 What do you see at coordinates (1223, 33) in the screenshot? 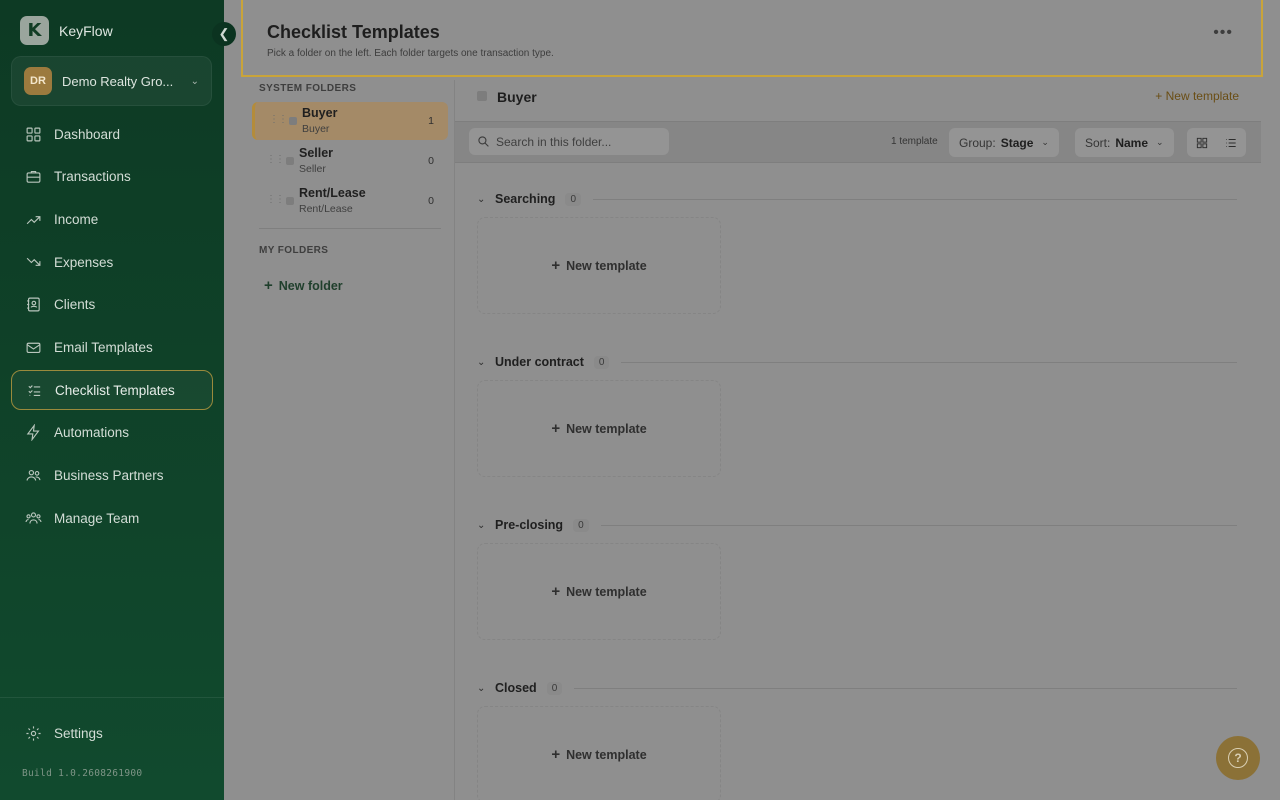
I see `more-options-icon: •••` at bounding box center [1223, 33].